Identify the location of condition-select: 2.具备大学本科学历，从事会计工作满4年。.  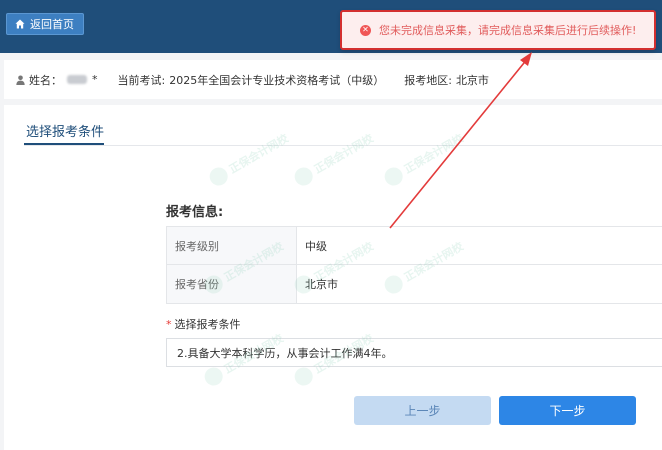
(414, 352).